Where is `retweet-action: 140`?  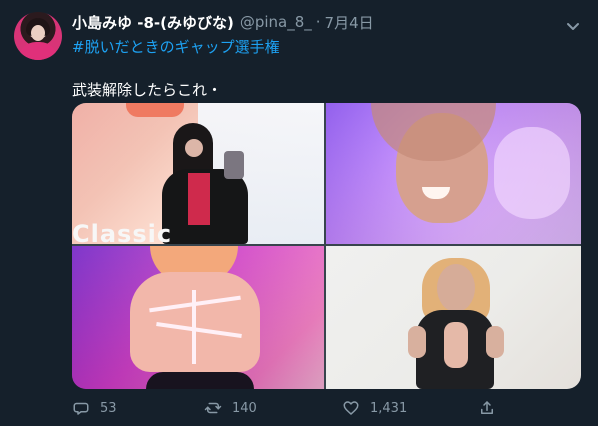
retweet-action: 140 is located at coordinates (230, 408).